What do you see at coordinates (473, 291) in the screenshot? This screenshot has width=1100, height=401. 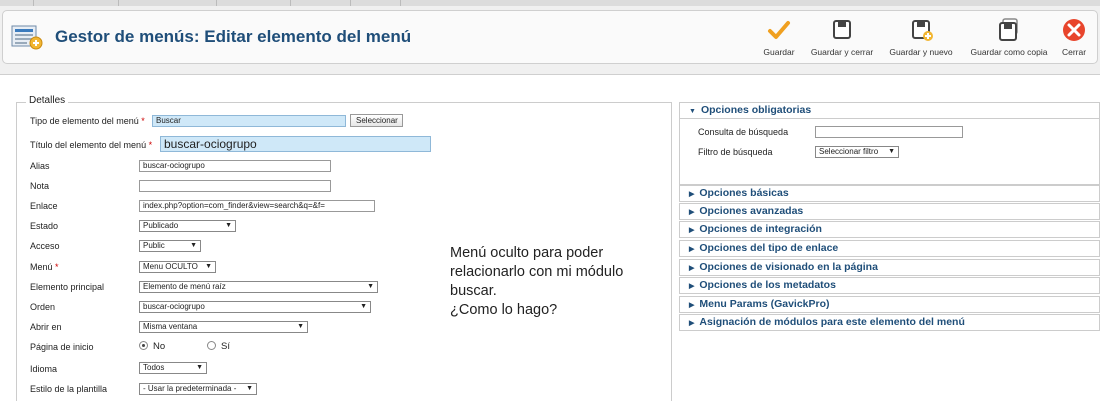 I see `annotation-line: buscar.` at bounding box center [473, 291].